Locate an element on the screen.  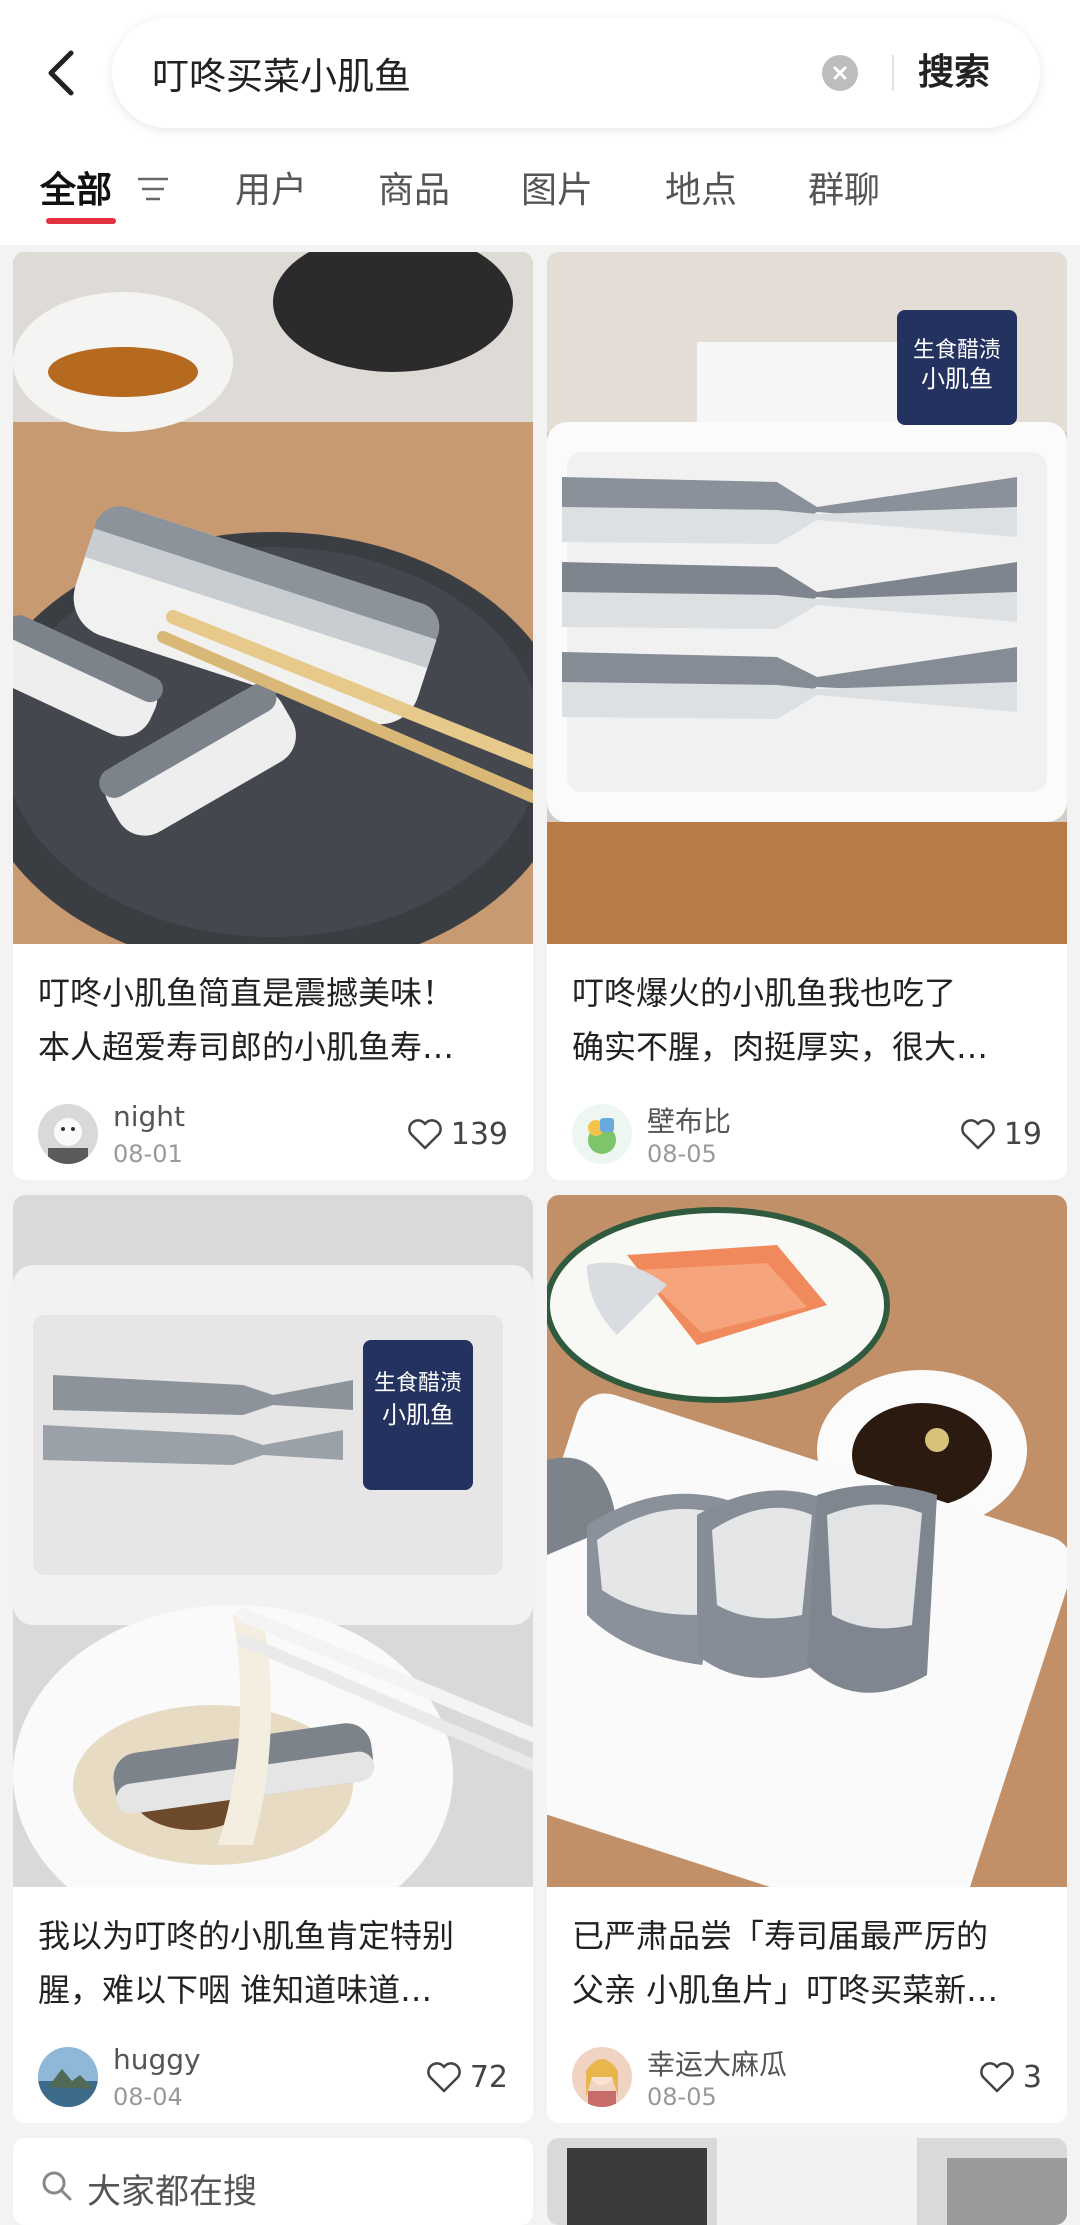
post-title-line: 叮咚爆火的小肌鱼我也吃了 is located at coordinates (764, 993).